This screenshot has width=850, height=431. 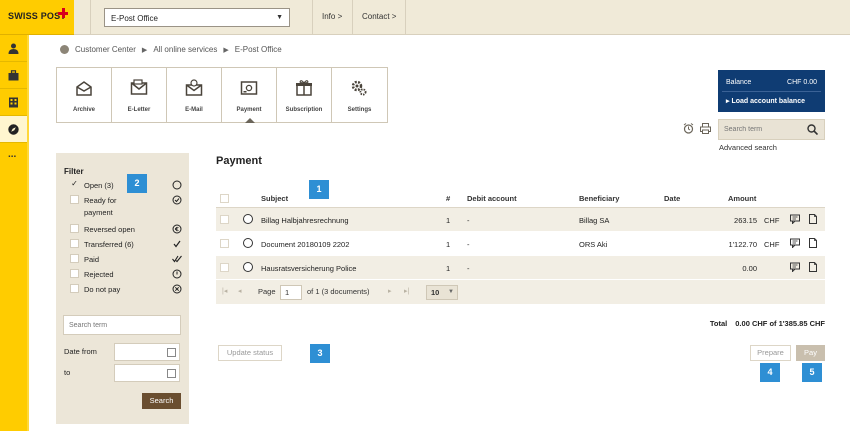 What do you see at coordinates (37, 17) in the screenshot?
I see `swiss-post-logo: SWISS POST` at bounding box center [37, 17].